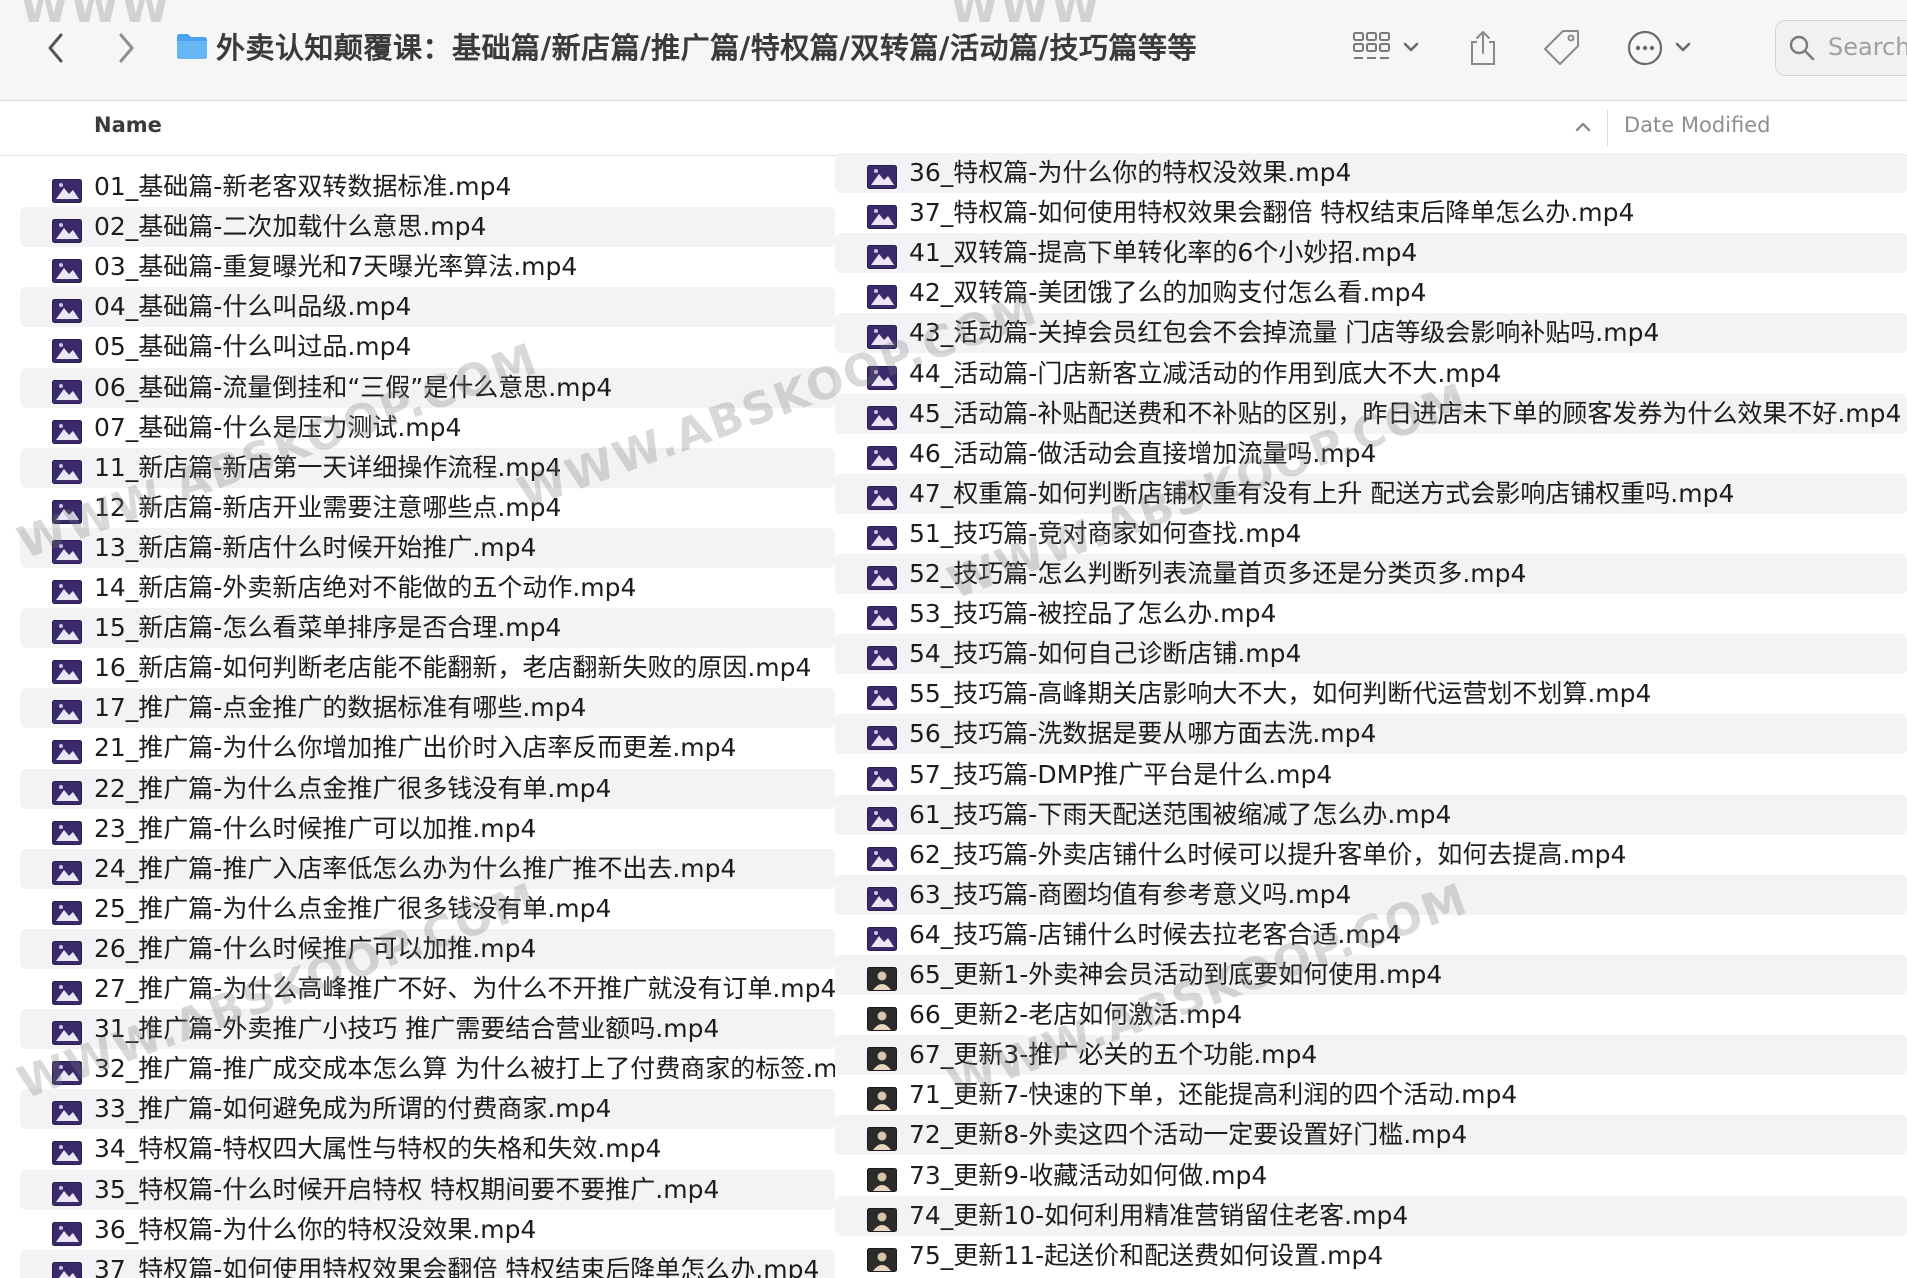  What do you see at coordinates (353, 788) in the screenshot?
I see `file-name: 22_推广篇-为什么点金推广很多钱没有单.mp4` at bounding box center [353, 788].